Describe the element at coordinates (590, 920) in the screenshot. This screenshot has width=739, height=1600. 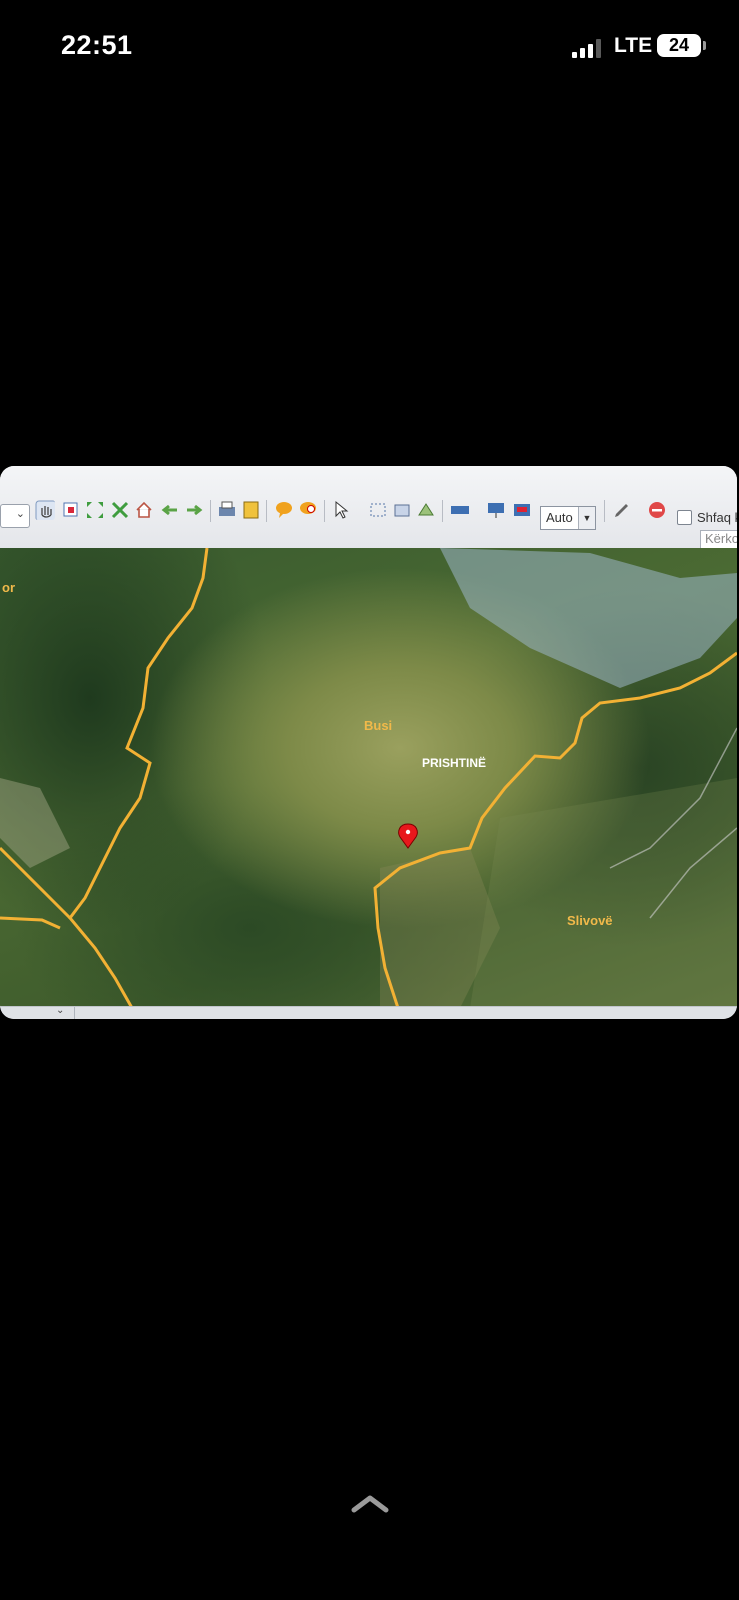
I see `map-label-slivove: Slivovë` at that location.